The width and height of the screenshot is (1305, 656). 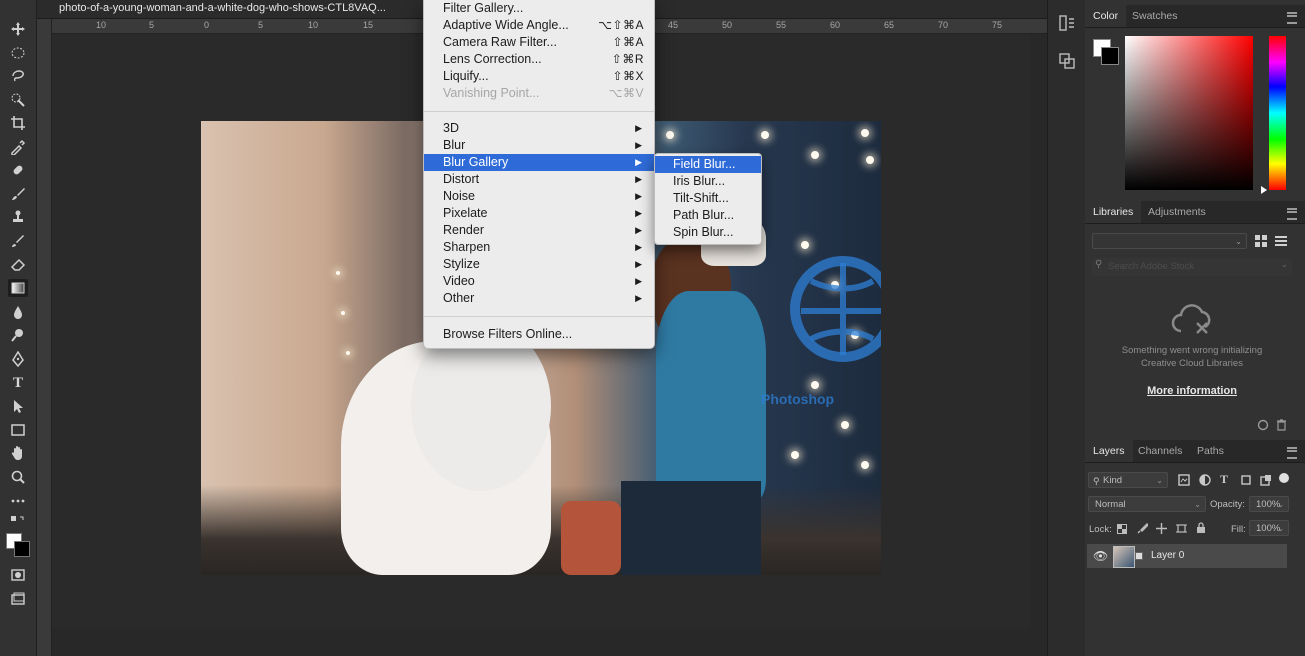 I want to click on screen-mode-icon, so click(x=18, y=599).